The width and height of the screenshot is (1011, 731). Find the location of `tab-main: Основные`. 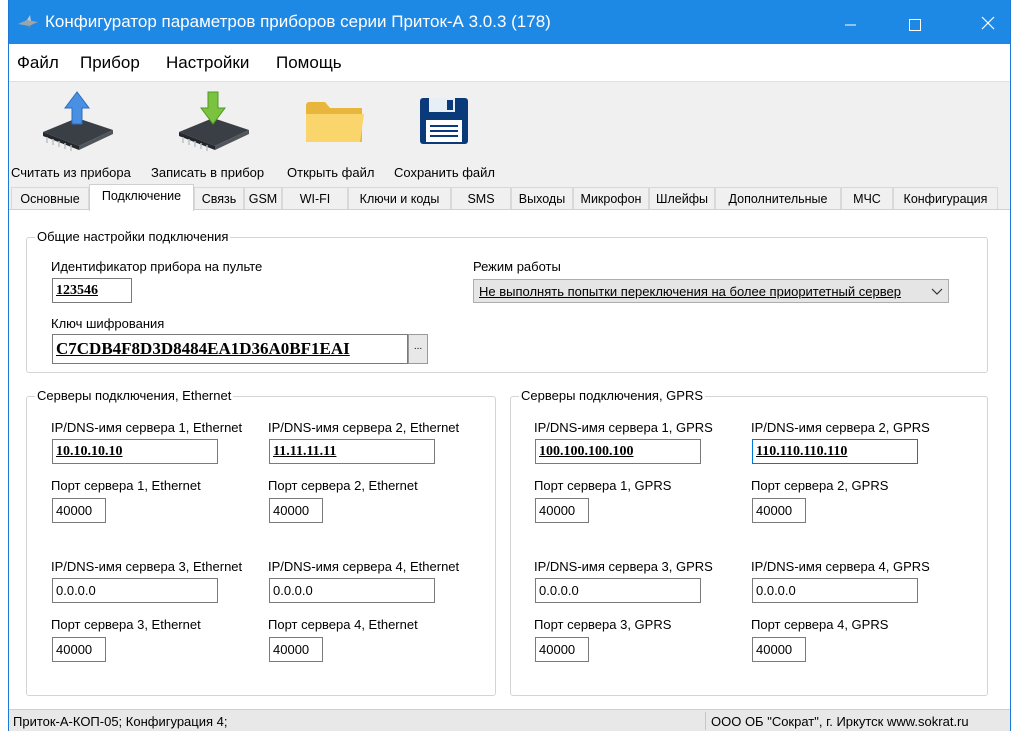

tab-main: Основные is located at coordinates (50, 198).